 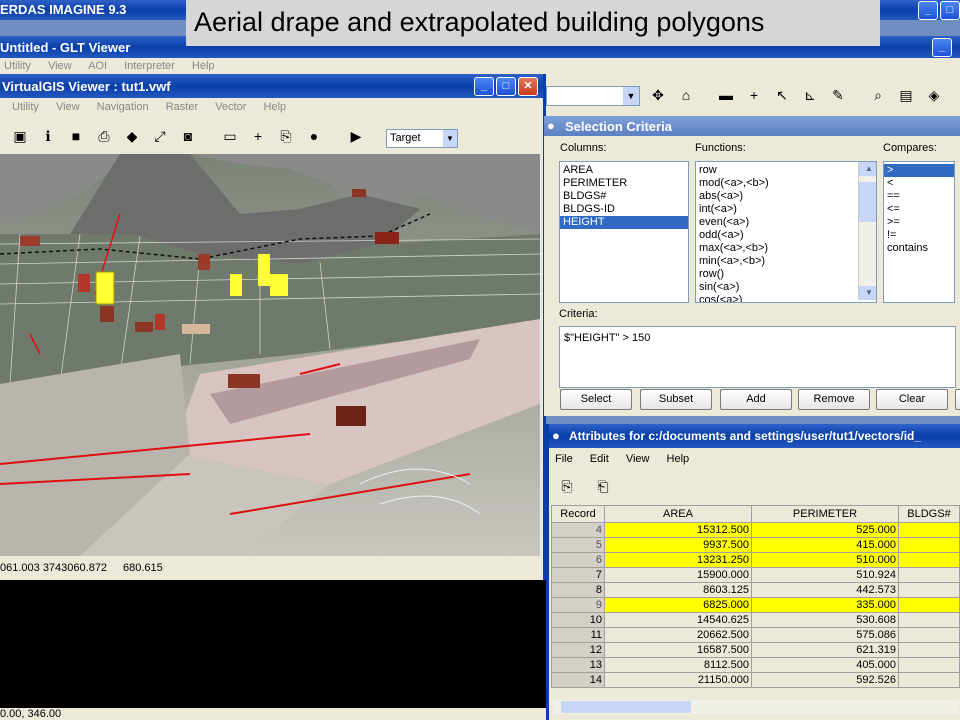 What do you see at coordinates (825, 635) in the screenshot?
I see `perimeter-cell: 575.086` at bounding box center [825, 635].